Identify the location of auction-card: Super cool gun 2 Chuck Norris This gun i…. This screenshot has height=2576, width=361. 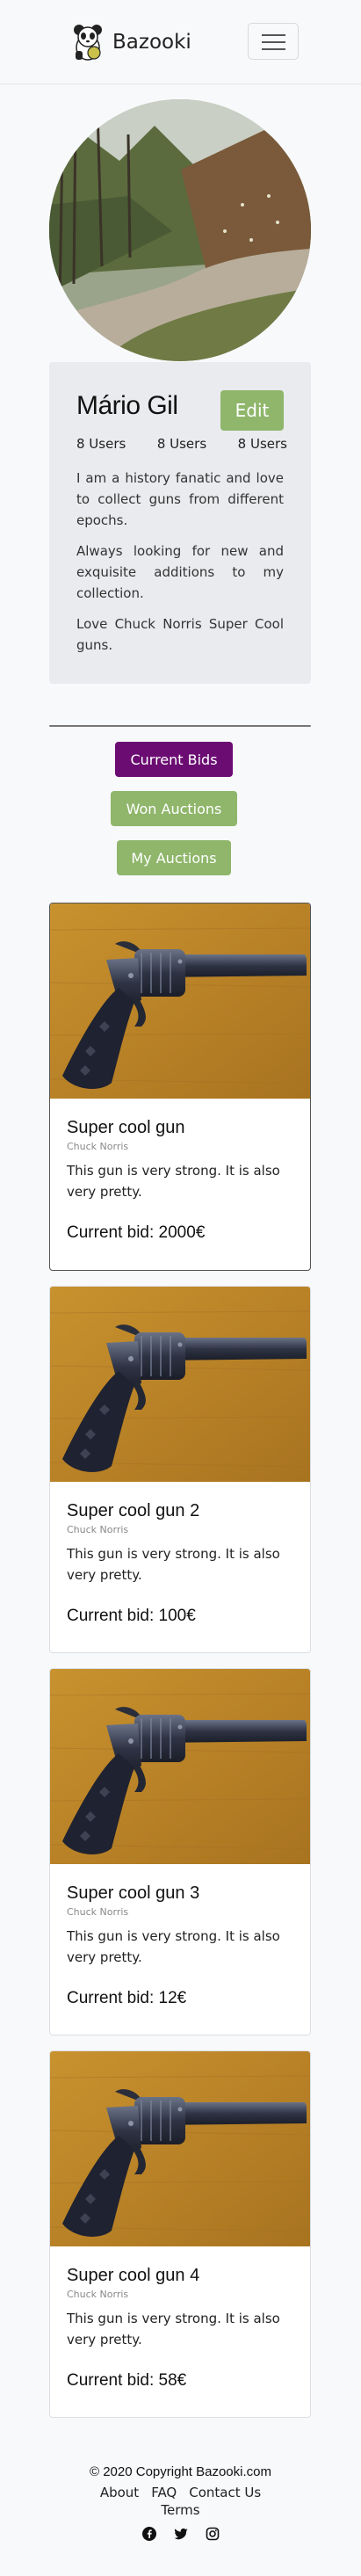
(180, 1469).